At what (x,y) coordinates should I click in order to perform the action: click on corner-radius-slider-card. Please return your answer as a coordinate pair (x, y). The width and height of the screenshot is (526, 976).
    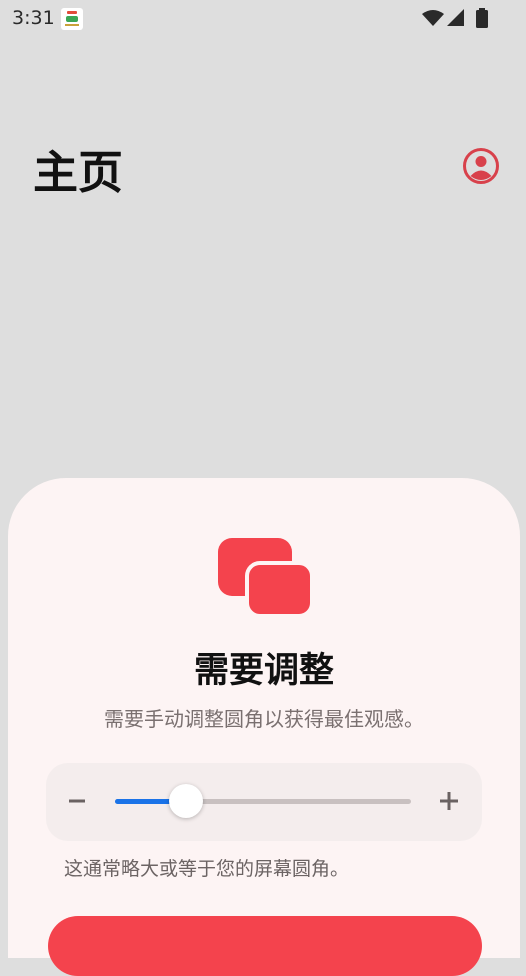
    Looking at the image, I should click on (264, 802).